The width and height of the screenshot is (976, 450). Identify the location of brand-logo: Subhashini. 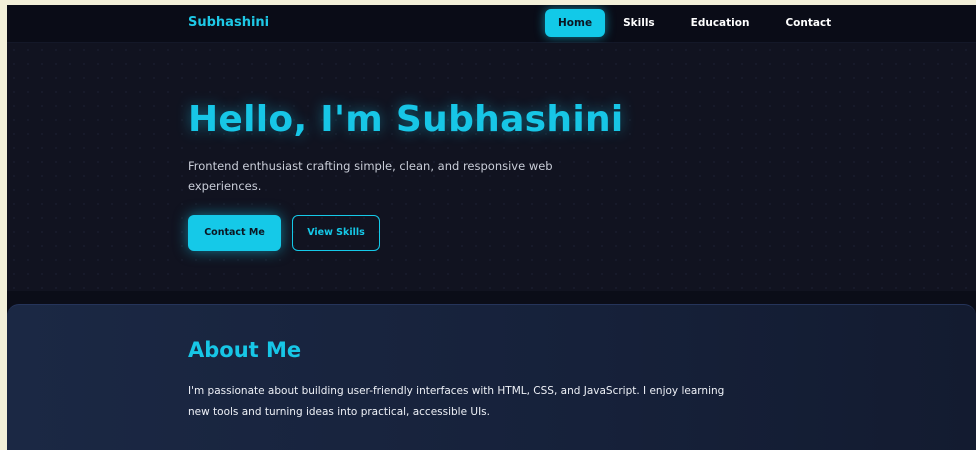
(228, 22).